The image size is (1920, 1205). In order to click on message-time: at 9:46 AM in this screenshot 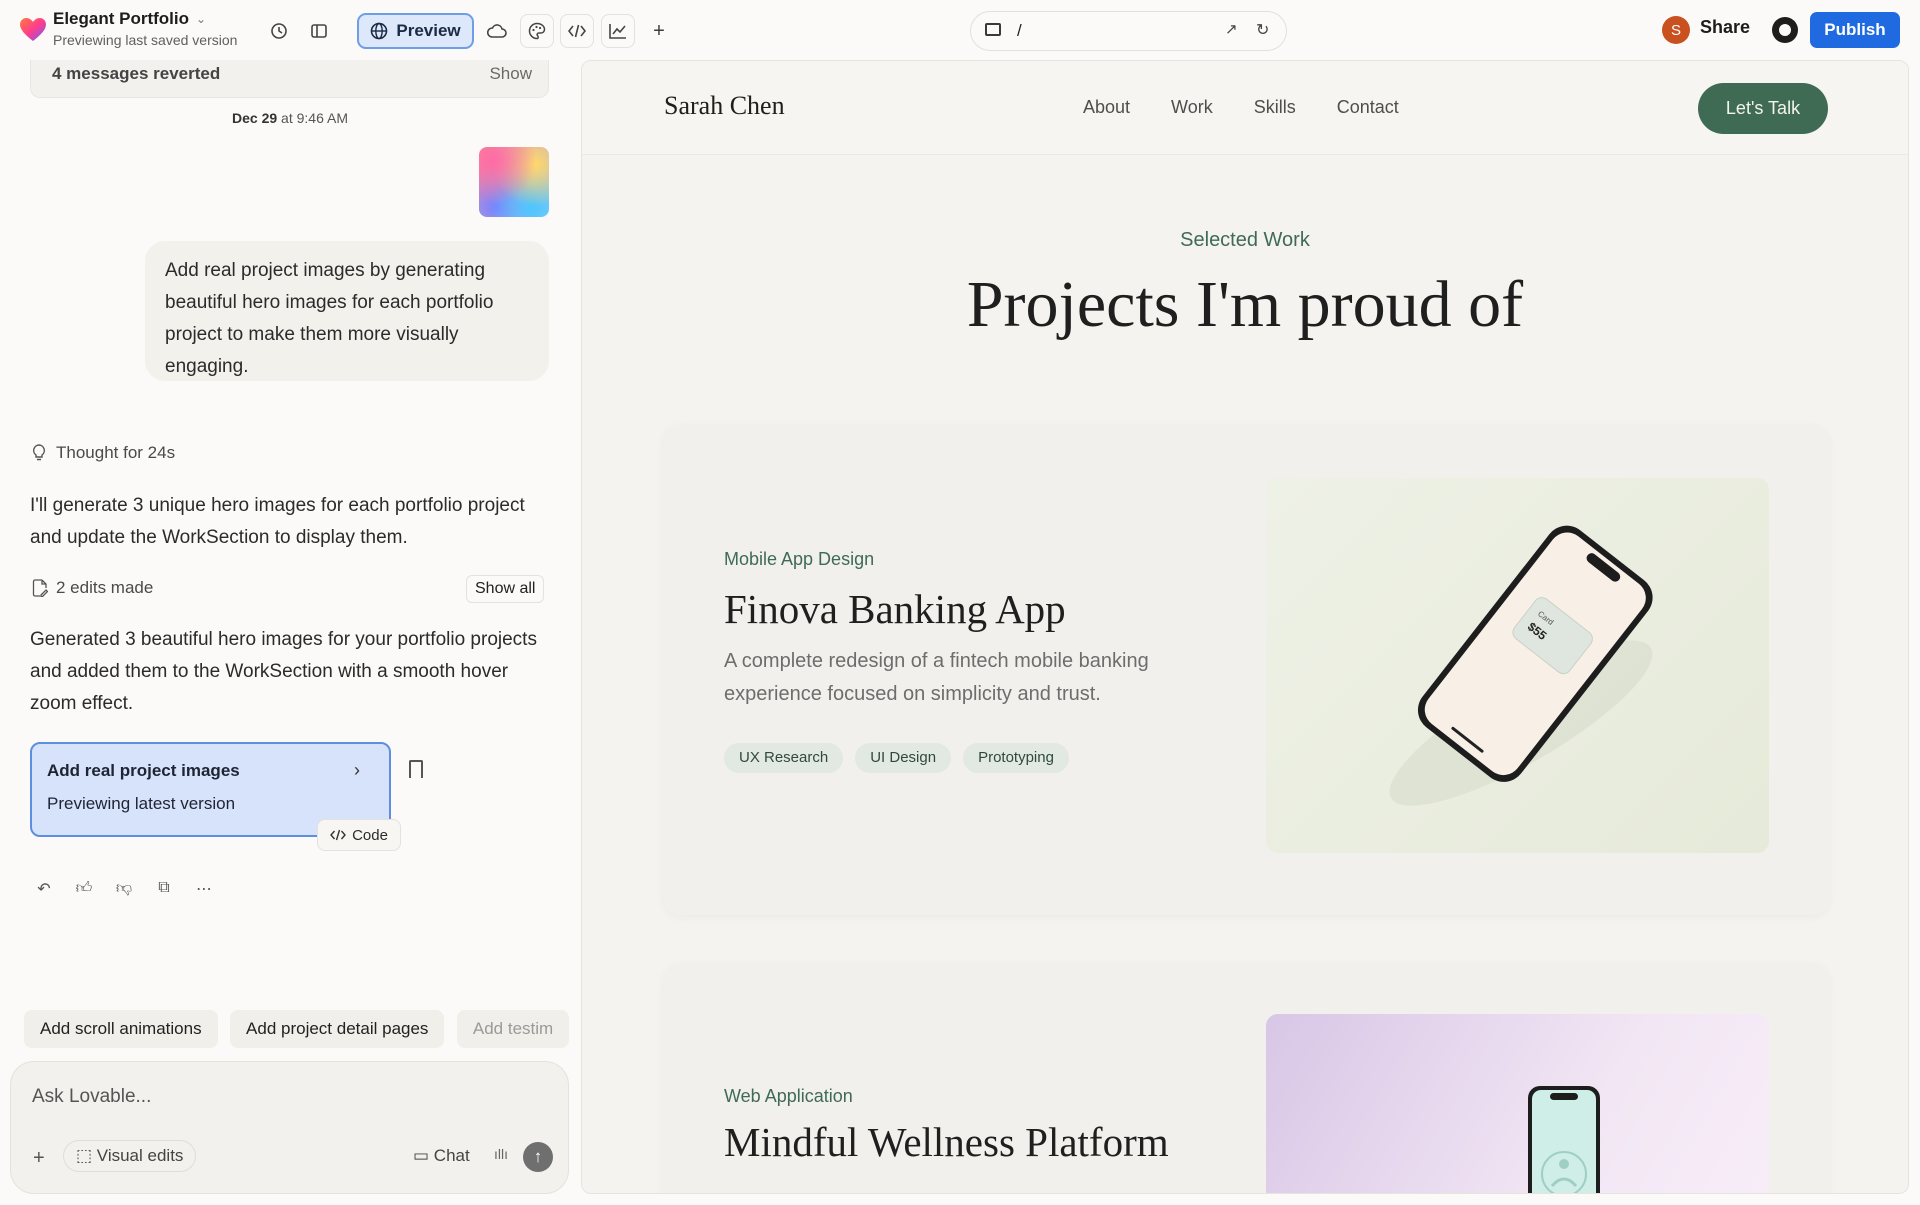, I will do `click(314, 118)`.